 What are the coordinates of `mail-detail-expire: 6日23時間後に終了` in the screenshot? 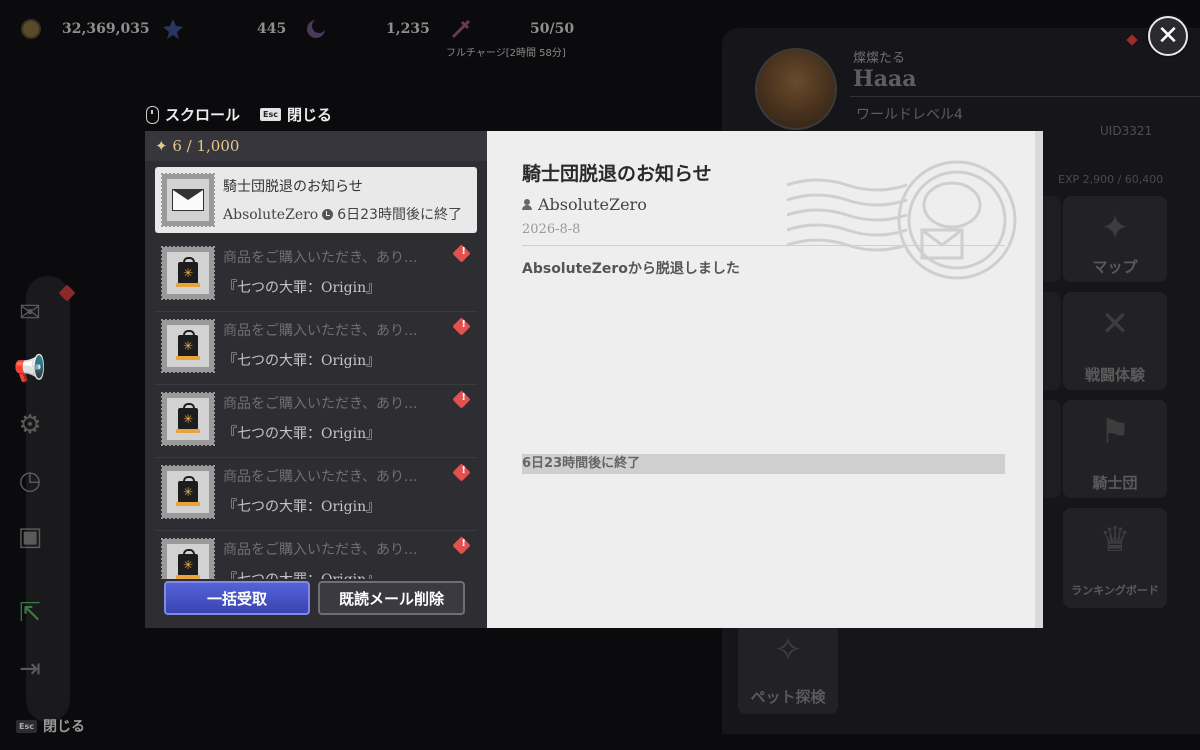 It's located at (763, 464).